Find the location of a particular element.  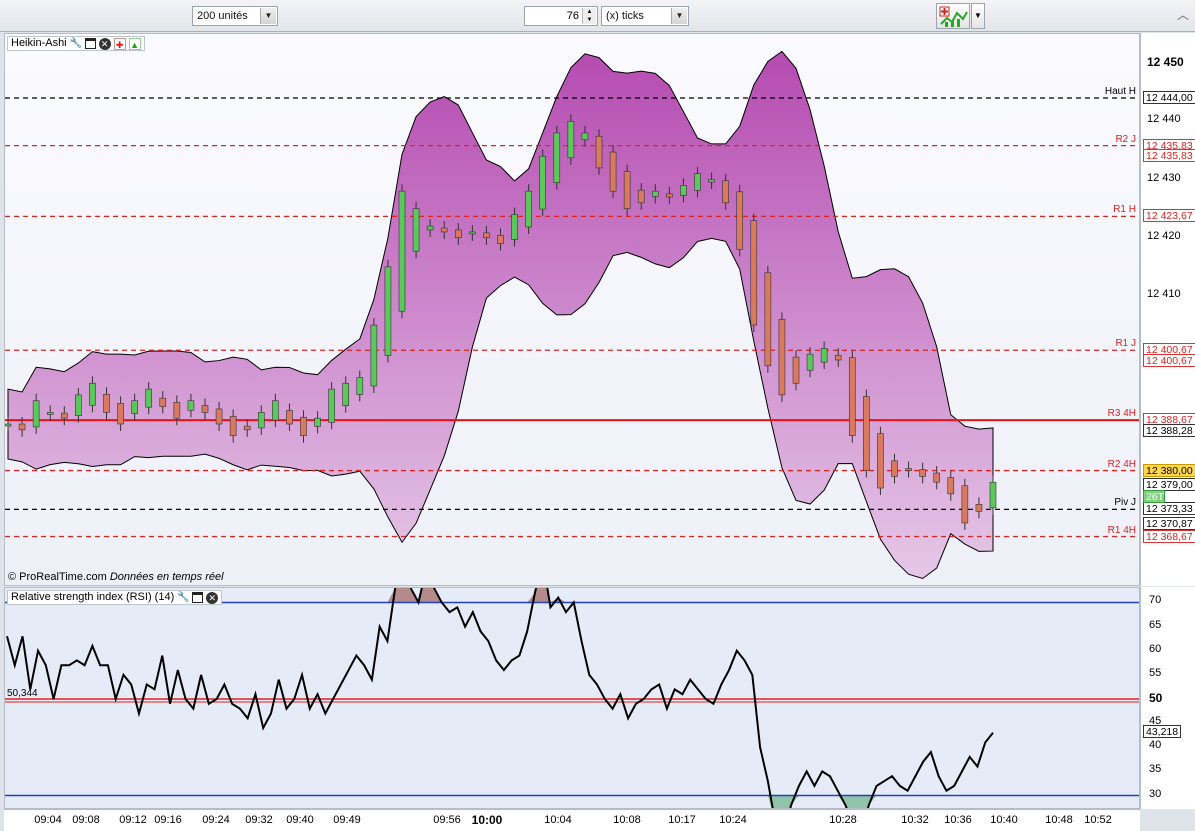

collapse-toolbar-button: ︿ is located at coordinates (1183, 15).